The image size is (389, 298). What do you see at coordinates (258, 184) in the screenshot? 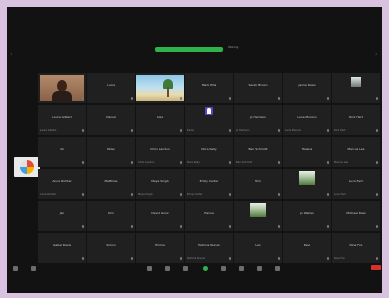
I see `participant-tile: Tom` at bounding box center [258, 184].